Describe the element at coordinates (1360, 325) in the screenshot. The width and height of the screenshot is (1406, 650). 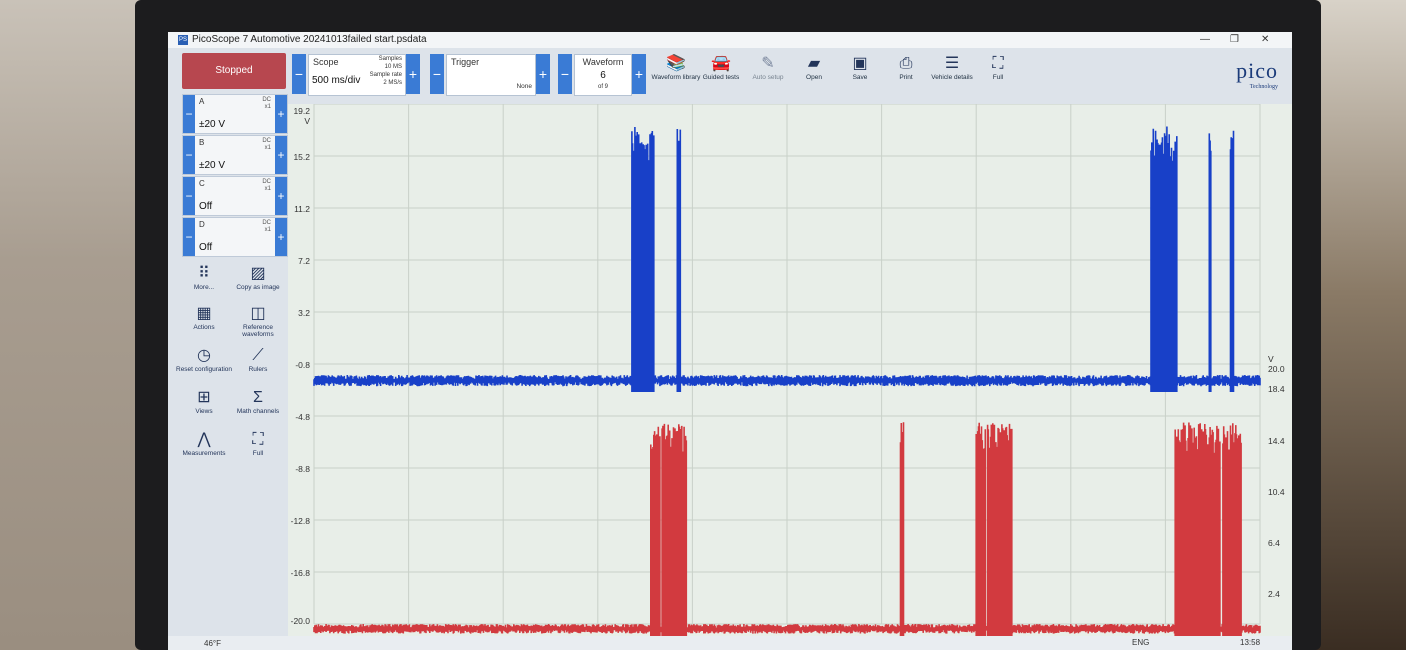
I see `background-photo-right` at that location.